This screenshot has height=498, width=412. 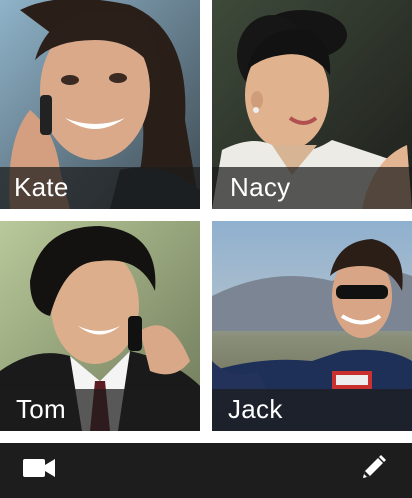 I want to click on name-overlay: Jack, so click(x=312, y=410).